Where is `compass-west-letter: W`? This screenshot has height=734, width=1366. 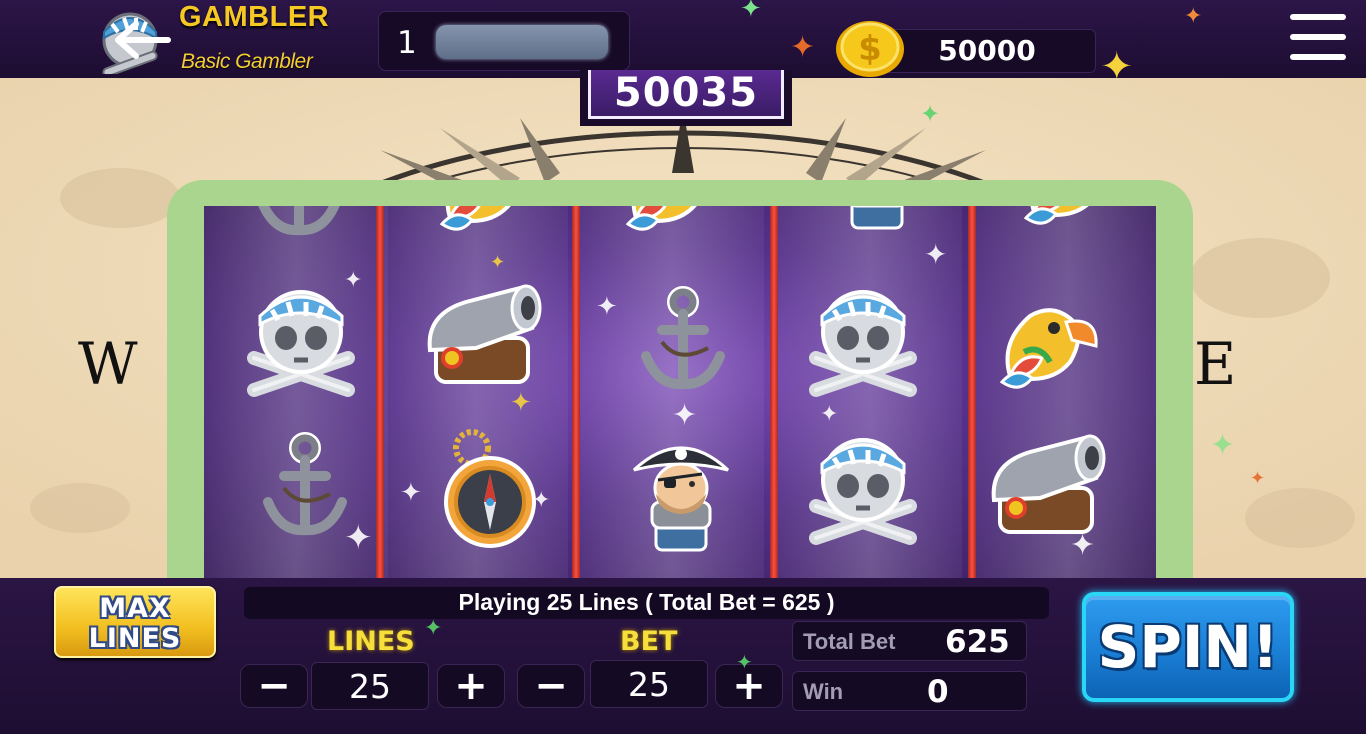 compass-west-letter: W is located at coordinates (108, 364).